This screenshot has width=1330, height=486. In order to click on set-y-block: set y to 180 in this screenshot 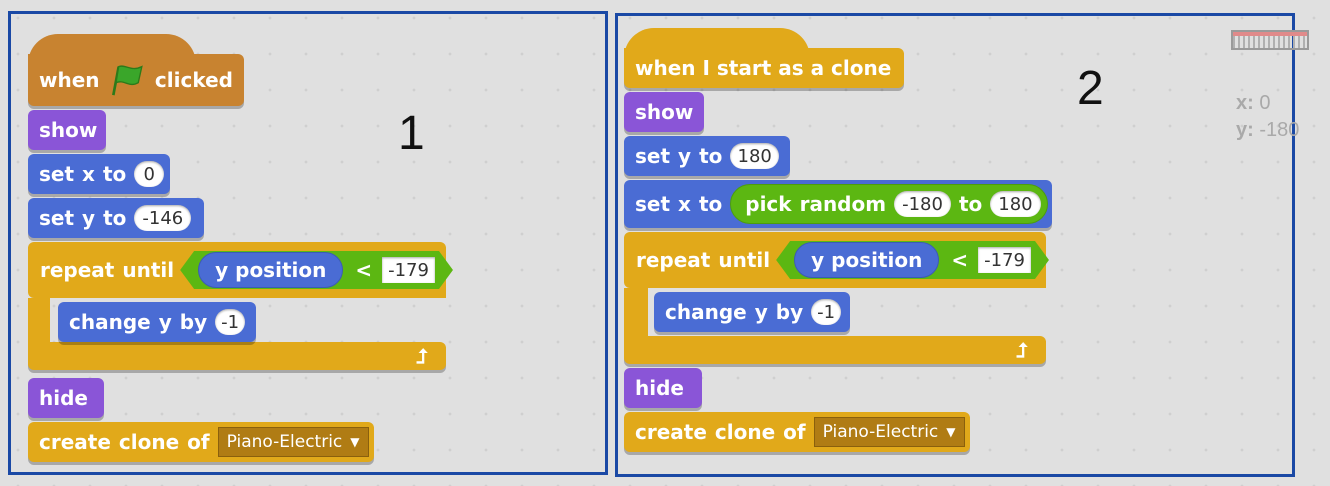, I will do `click(707, 156)`.